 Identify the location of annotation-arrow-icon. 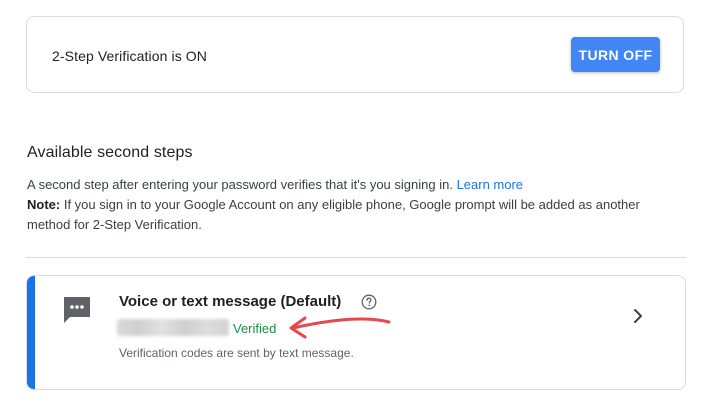
(340, 327).